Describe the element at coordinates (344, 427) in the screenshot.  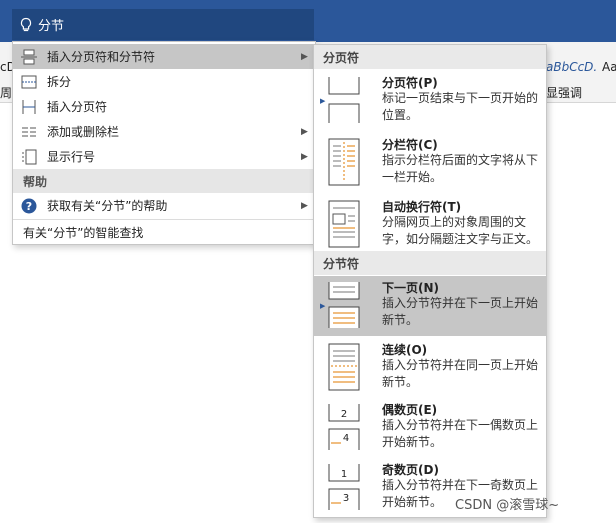
I see `even-page-thumb-icon: 2 4` at that location.